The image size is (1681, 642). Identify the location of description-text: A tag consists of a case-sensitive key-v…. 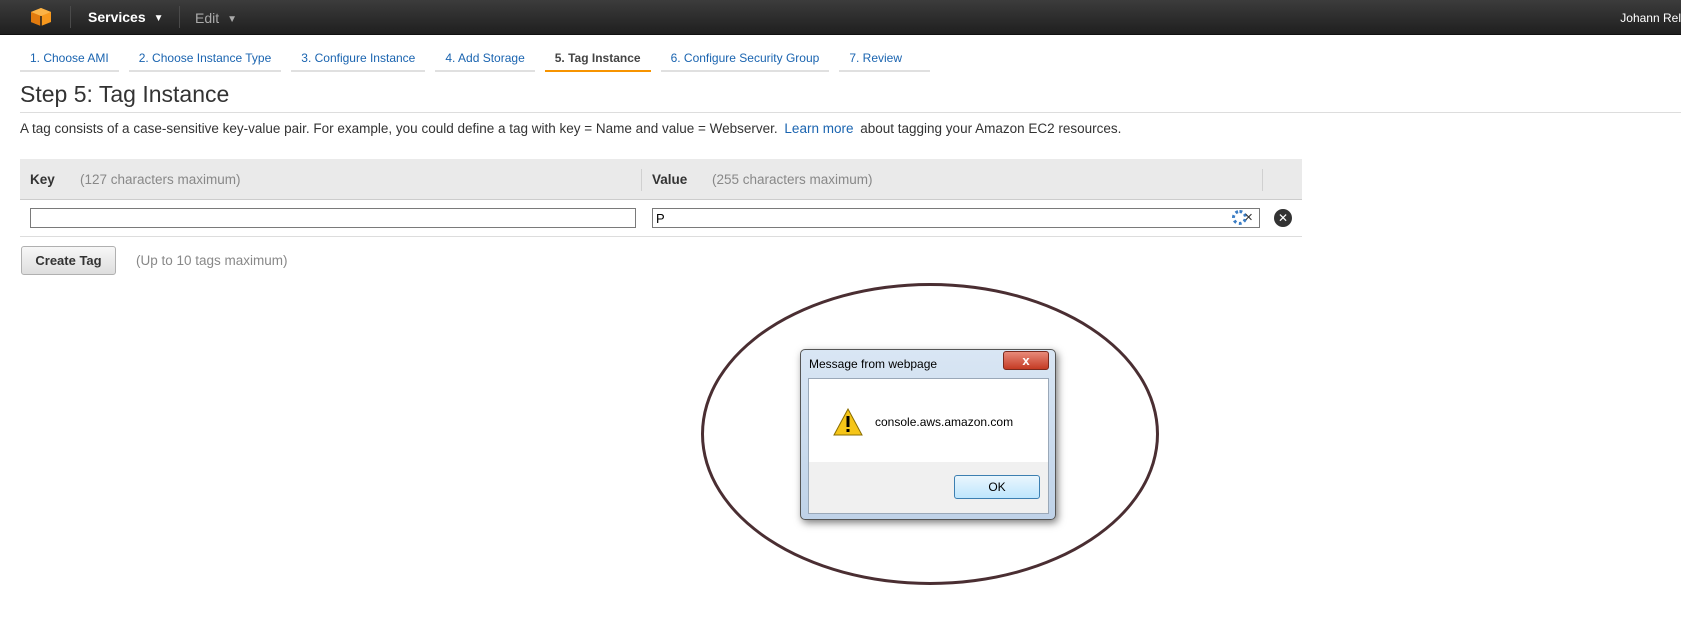
(399, 128).